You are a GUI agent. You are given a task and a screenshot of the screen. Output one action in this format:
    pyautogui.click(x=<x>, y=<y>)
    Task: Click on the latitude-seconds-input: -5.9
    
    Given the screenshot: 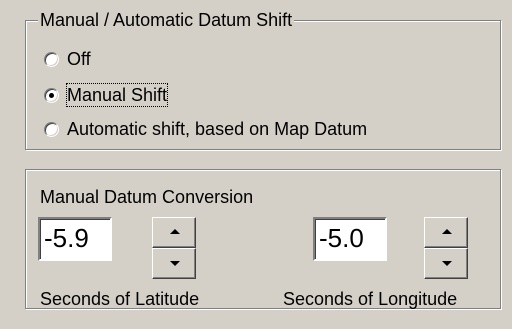 What is the action you would take?
    pyautogui.click(x=75, y=239)
    